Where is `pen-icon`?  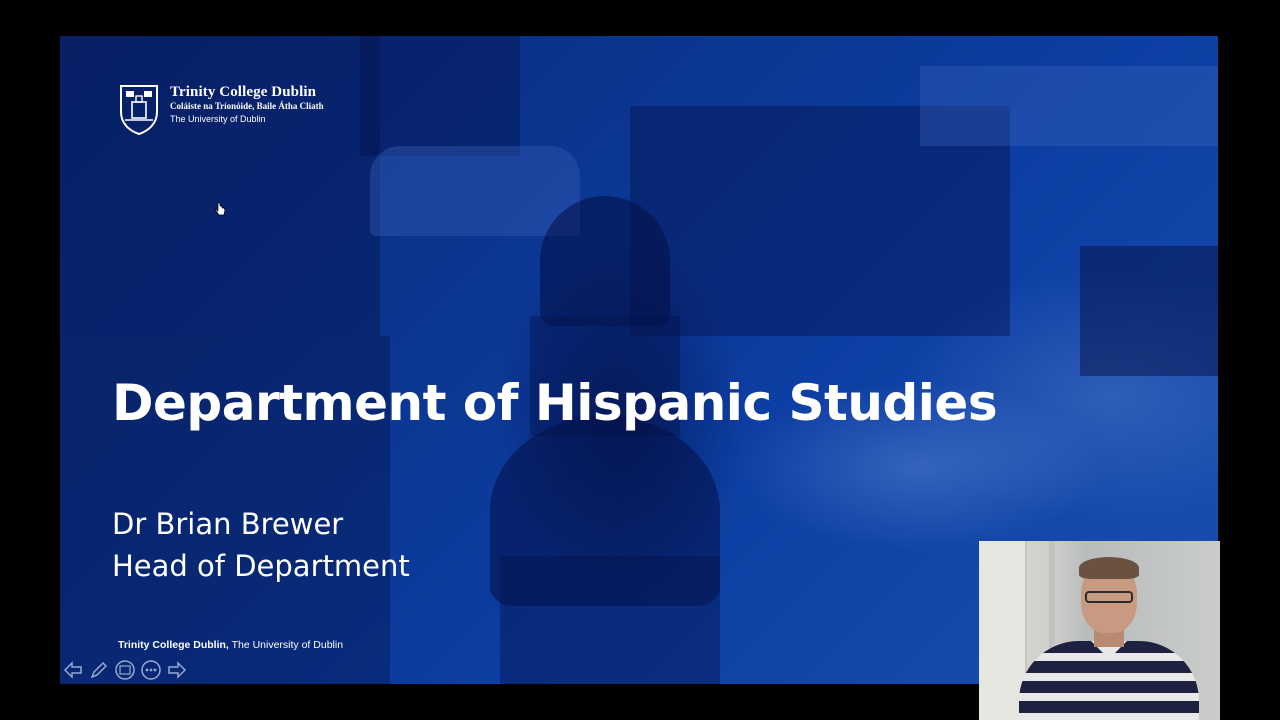
pen-icon is located at coordinates (99, 670).